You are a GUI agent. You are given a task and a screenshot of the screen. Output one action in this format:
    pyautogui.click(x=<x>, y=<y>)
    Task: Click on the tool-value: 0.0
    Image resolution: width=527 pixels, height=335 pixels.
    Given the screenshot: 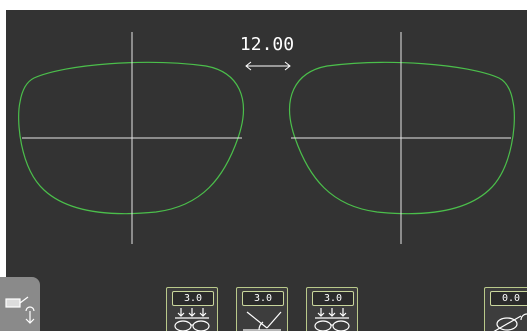 What is the action you would take?
    pyautogui.click(x=508, y=298)
    